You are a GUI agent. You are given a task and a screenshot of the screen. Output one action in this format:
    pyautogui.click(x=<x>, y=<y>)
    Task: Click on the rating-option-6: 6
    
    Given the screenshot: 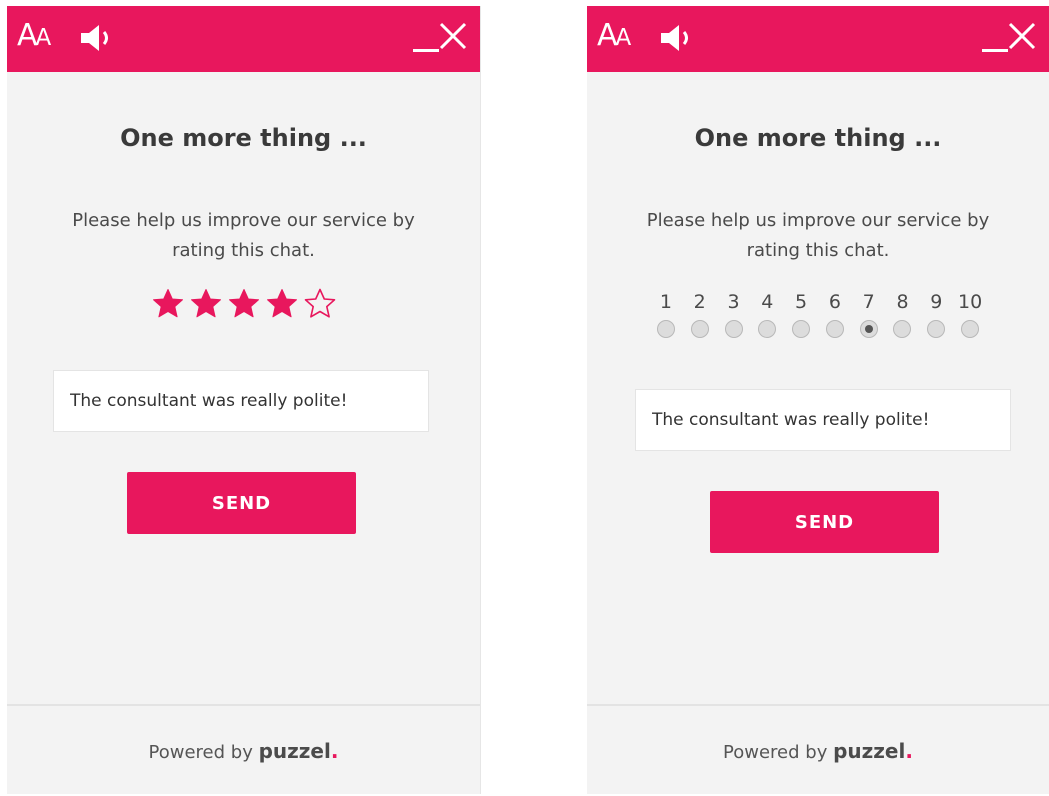 What is the action you would take?
    pyautogui.click(x=835, y=314)
    